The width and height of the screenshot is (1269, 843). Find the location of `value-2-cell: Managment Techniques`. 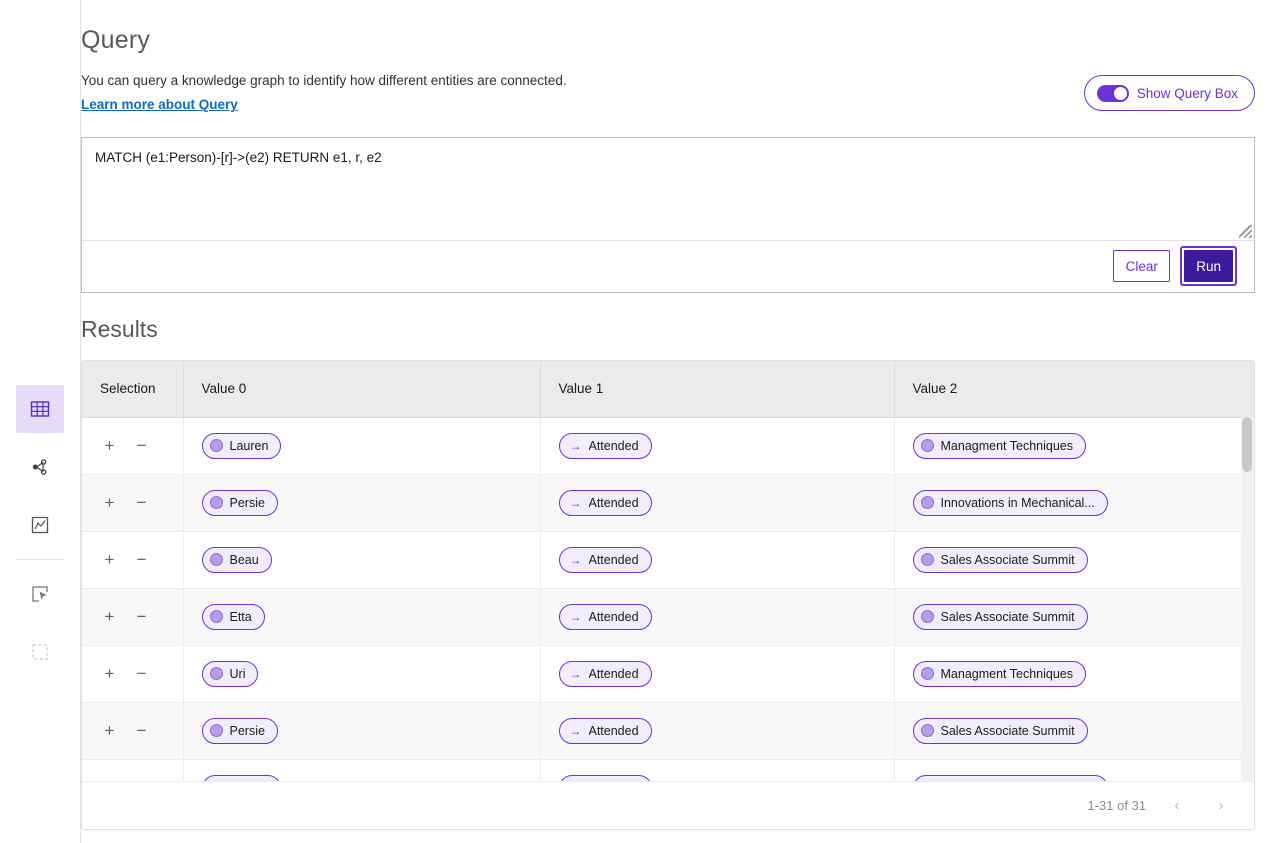

value-2-cell: Managment Techniques is located at coordinates (1074, 674).